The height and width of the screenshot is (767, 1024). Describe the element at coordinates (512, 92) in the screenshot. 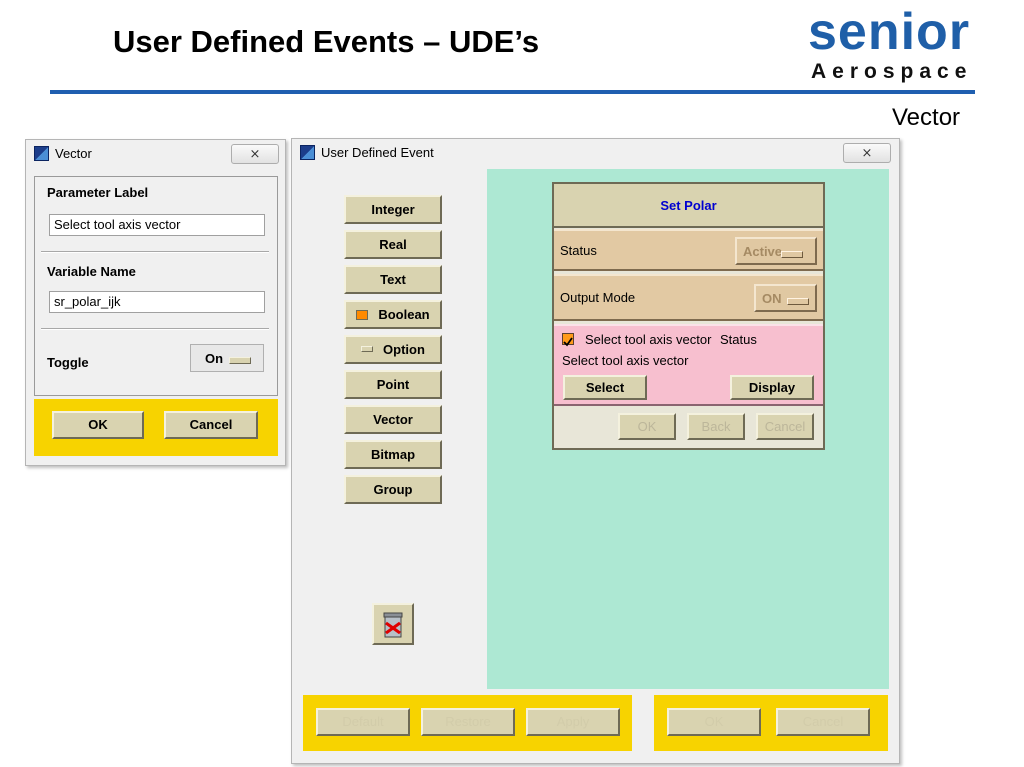

I see `header-rule` at that location.